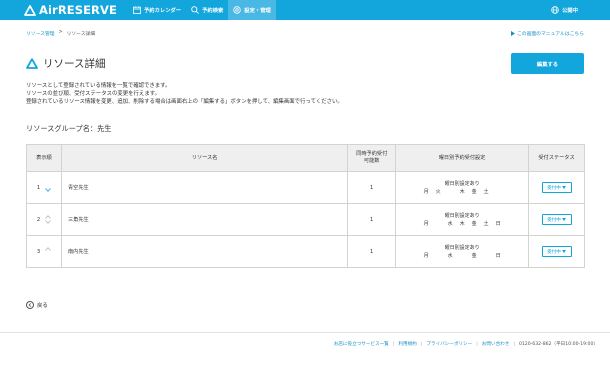 Image resolution: width=610 pixels, height=366 pixels. What do you see at coordinates (550, 34) in the screenshot?
I see `manual-link-label: この画面のマニュアルはこちら` at bounding box center [550, 34].